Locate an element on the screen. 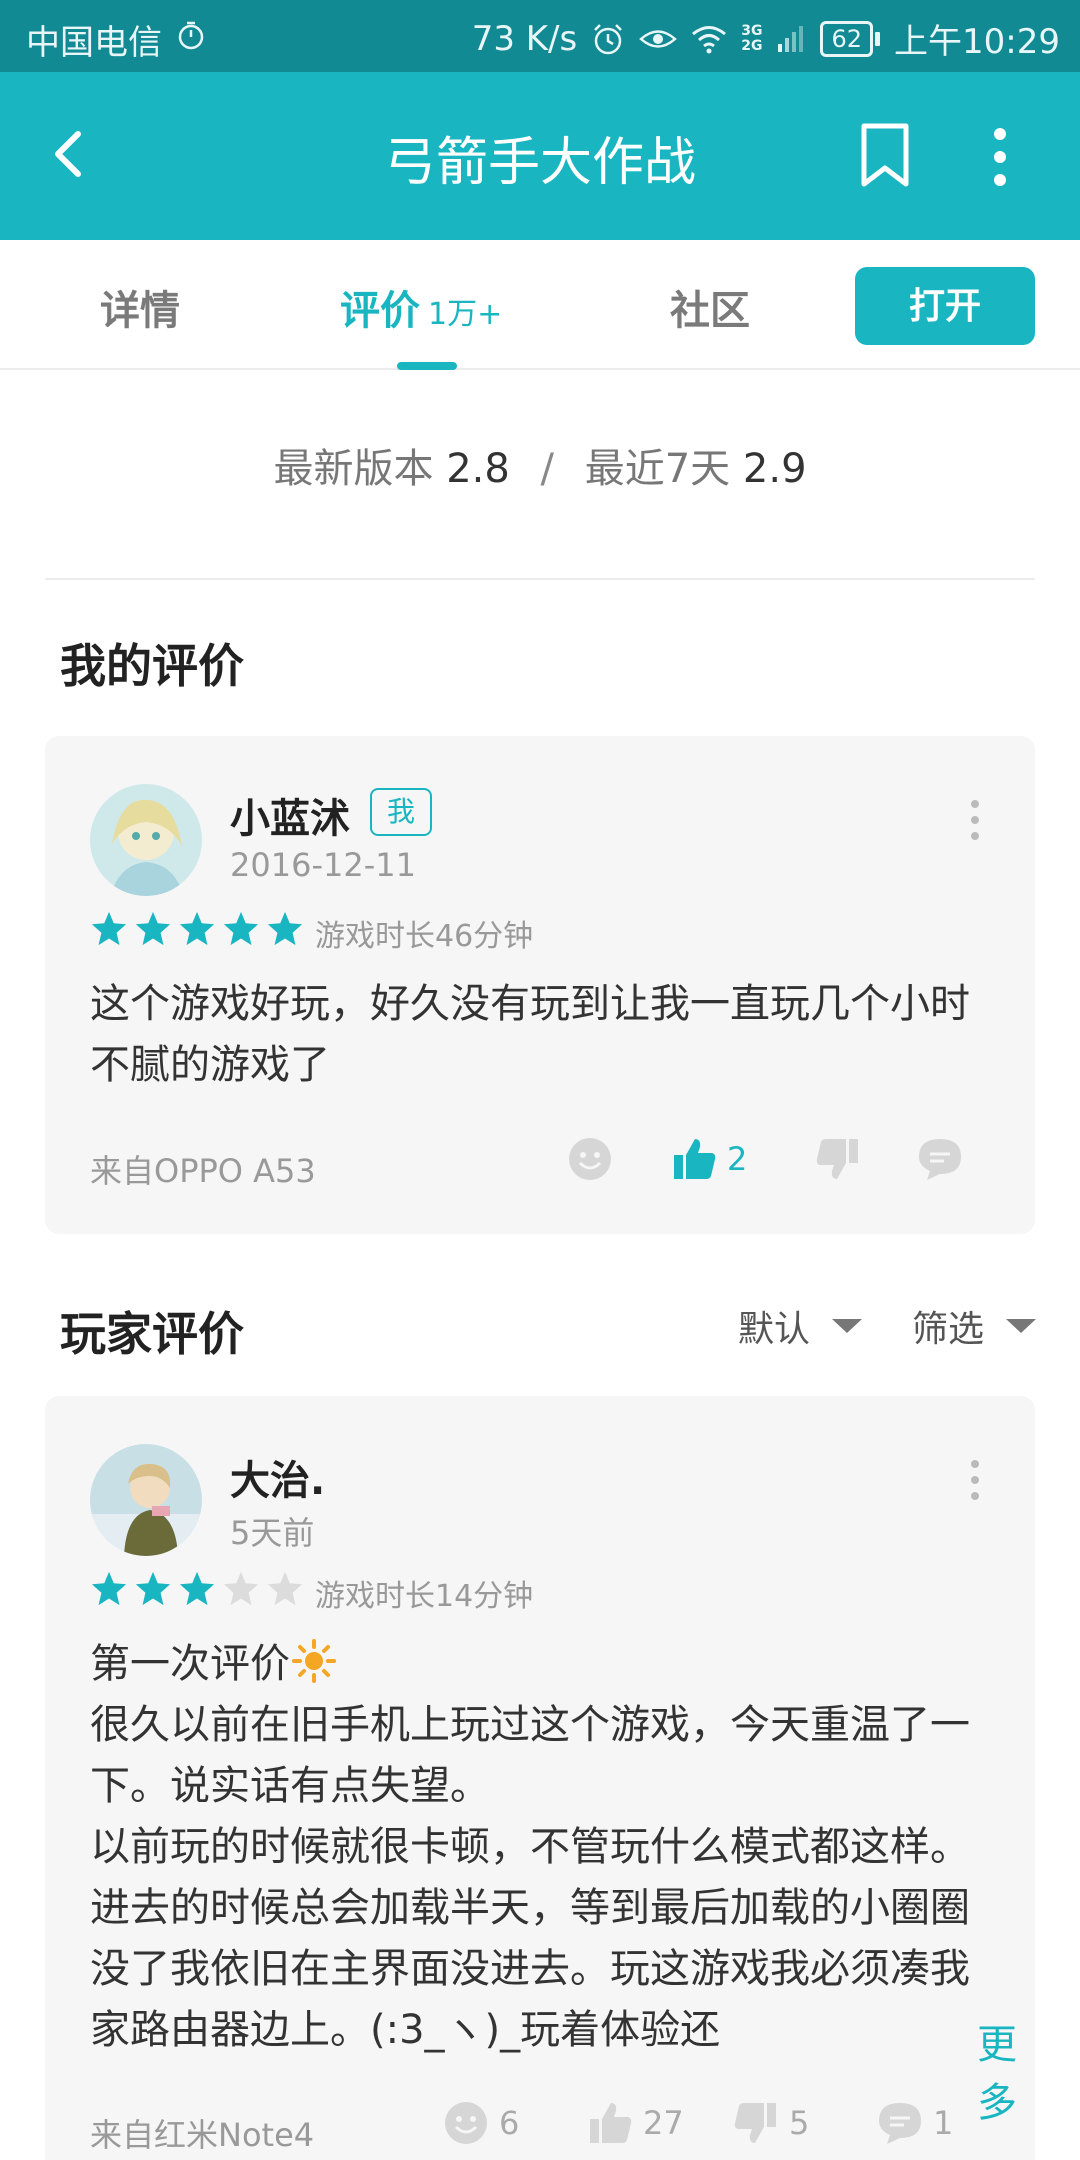 The image size is (1080, 2160). device-label: 来自OPPO A53 is located at coordinates (203, 1171).